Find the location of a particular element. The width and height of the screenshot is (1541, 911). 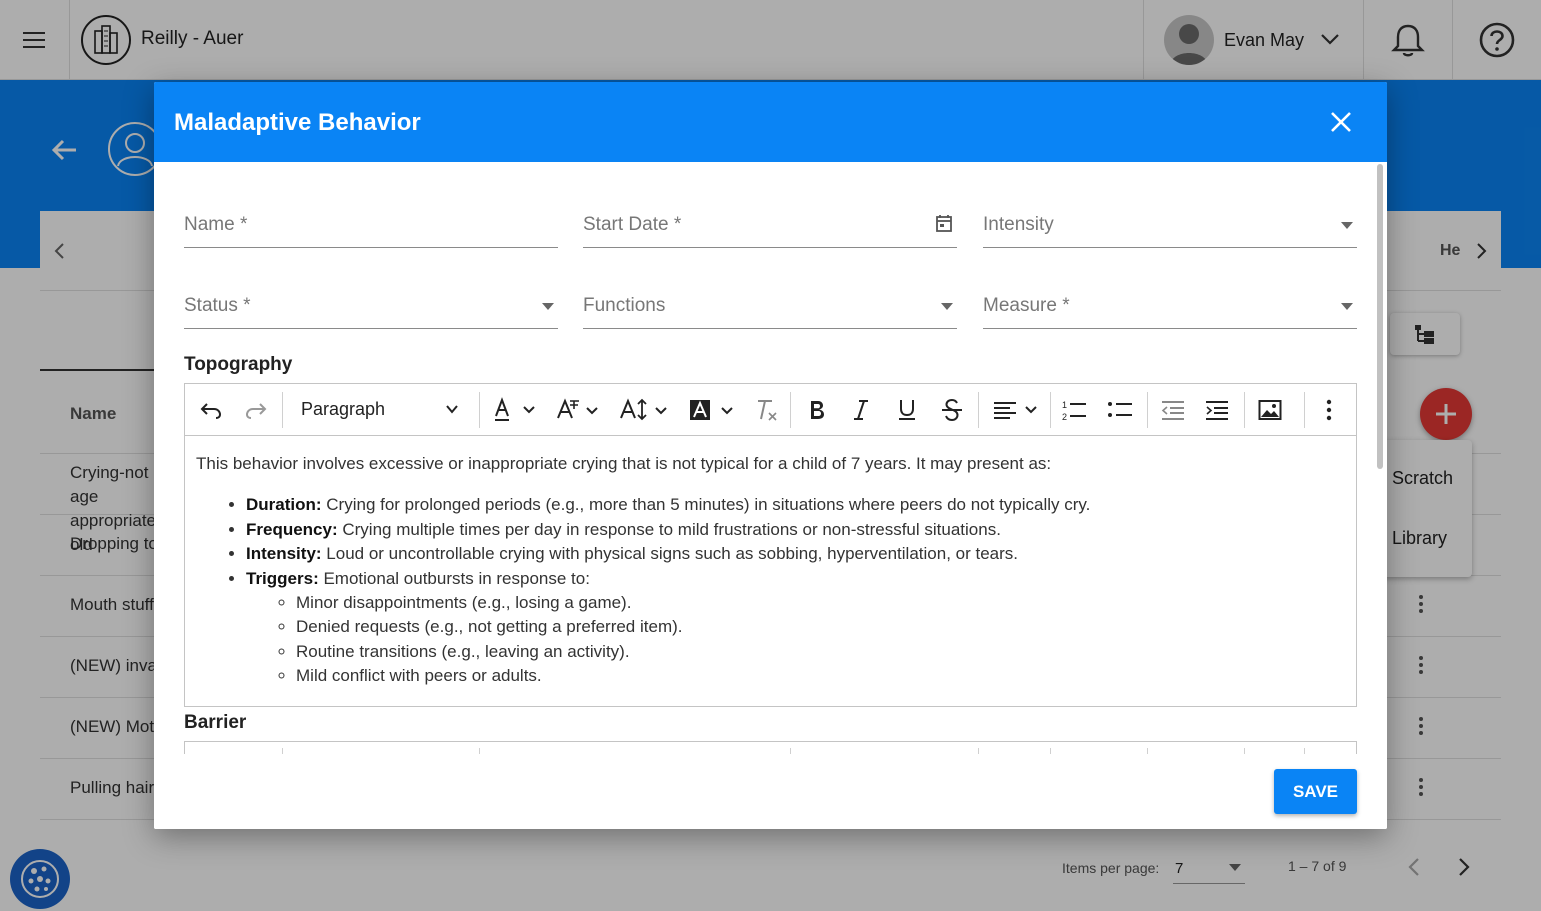

measure-label: Measure * is located at coordinates (1026, 305).